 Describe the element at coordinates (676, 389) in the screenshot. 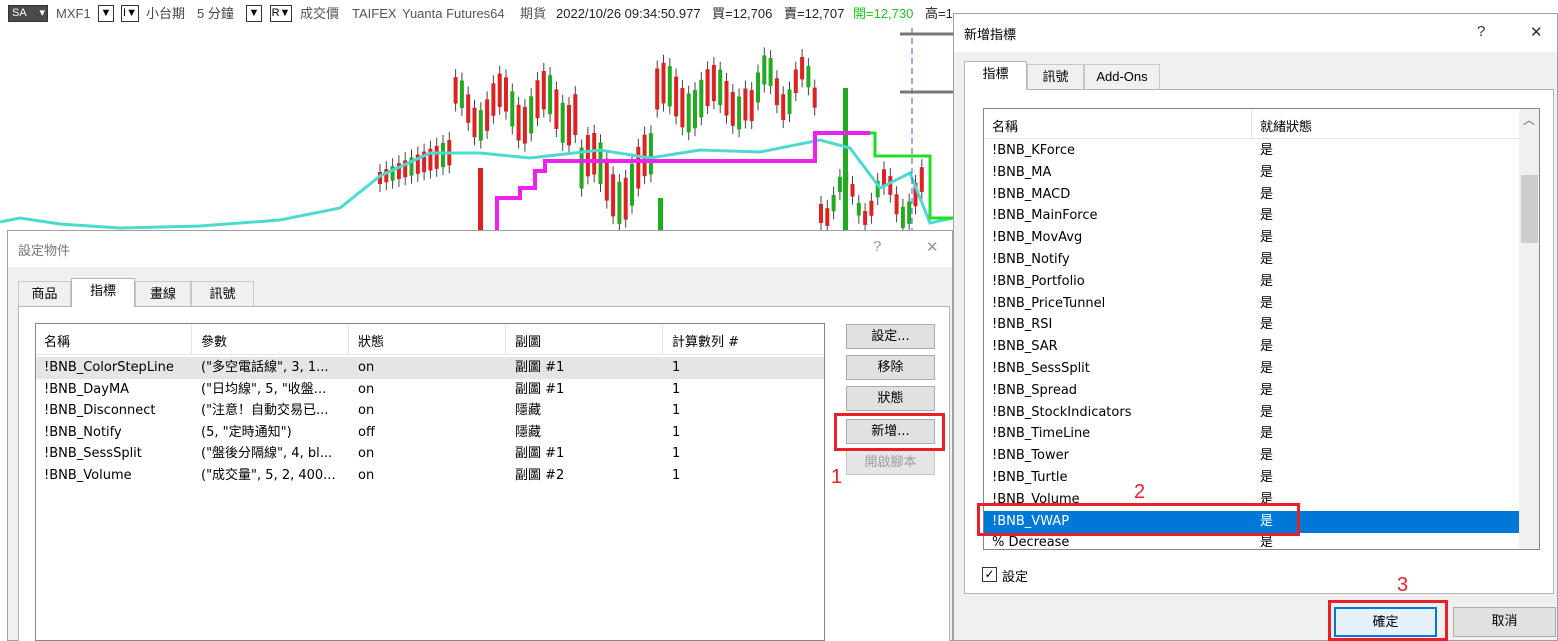

I see `cell-series: 1` at that location.